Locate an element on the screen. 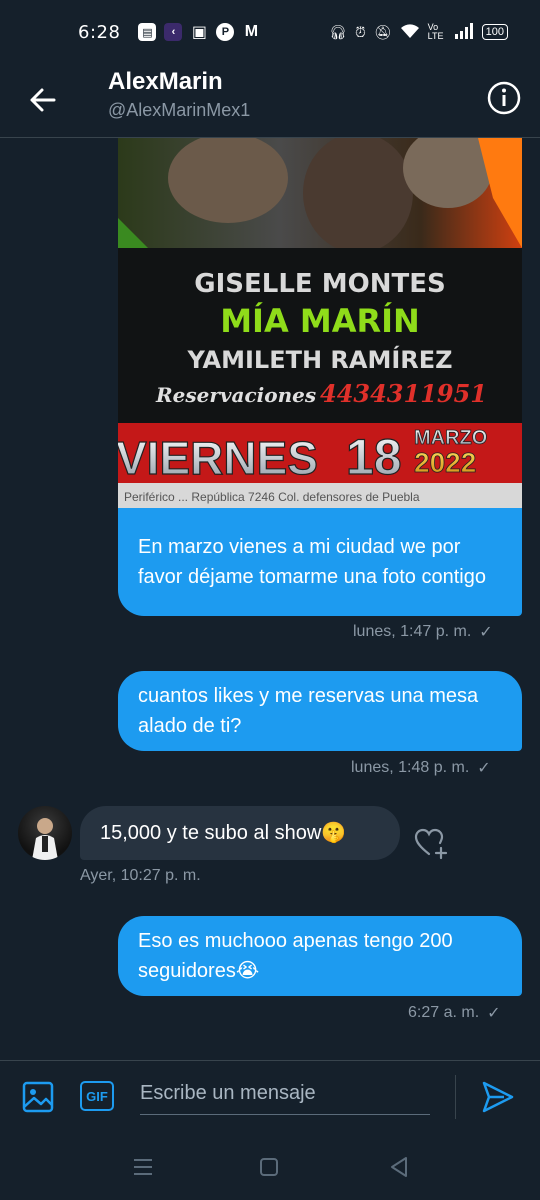 The image size is (540, 1200). message-text: 15,000 y te subo al show🤫 is located at coordinates (223, 833).